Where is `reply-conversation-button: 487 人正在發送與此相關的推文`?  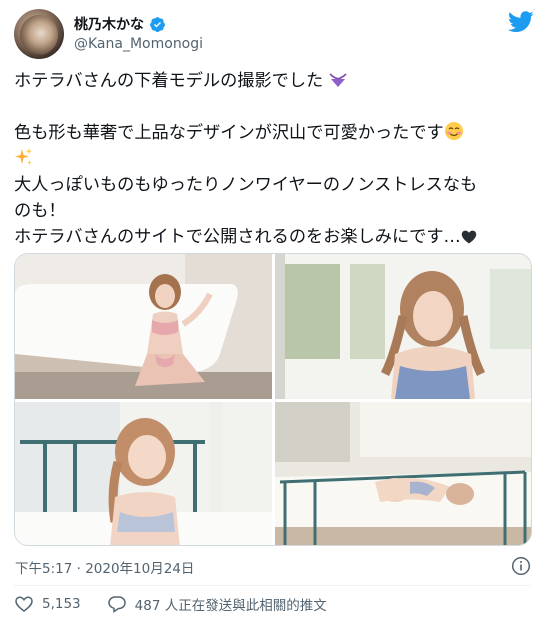
reply-conversation-button: 487 人正在發送與此相關的推文 is located at coordinates (217, 604).